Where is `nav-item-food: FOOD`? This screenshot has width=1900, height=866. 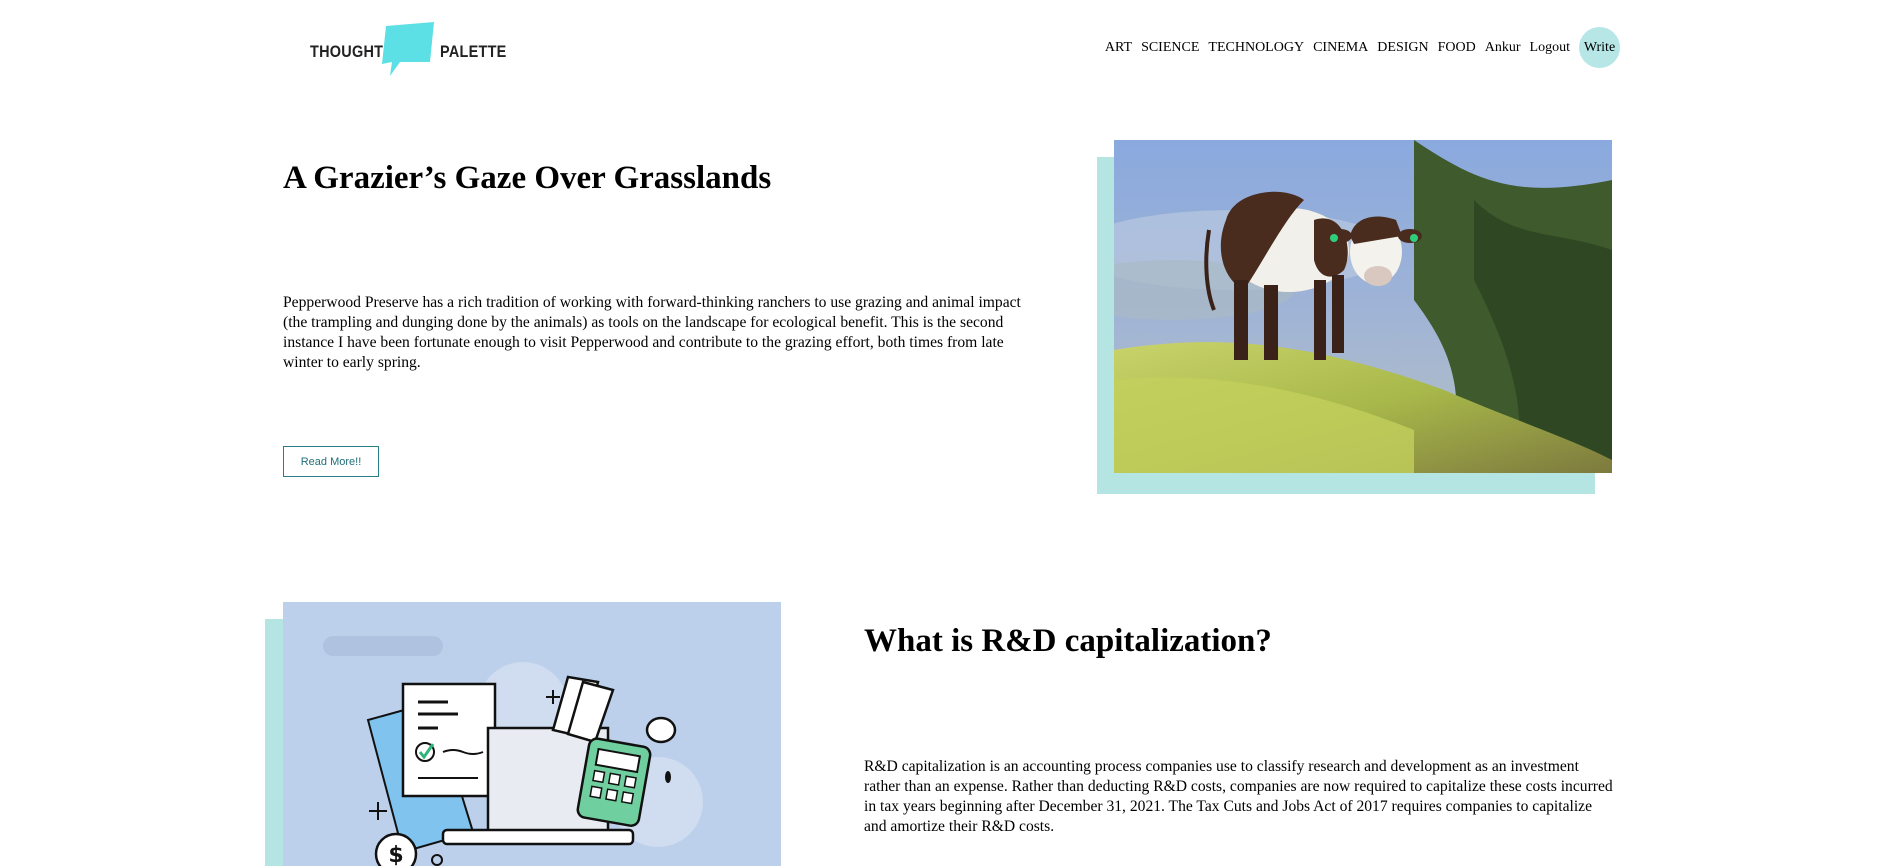 nav-item-food: FOOD is located at coordinates (1457, 48).